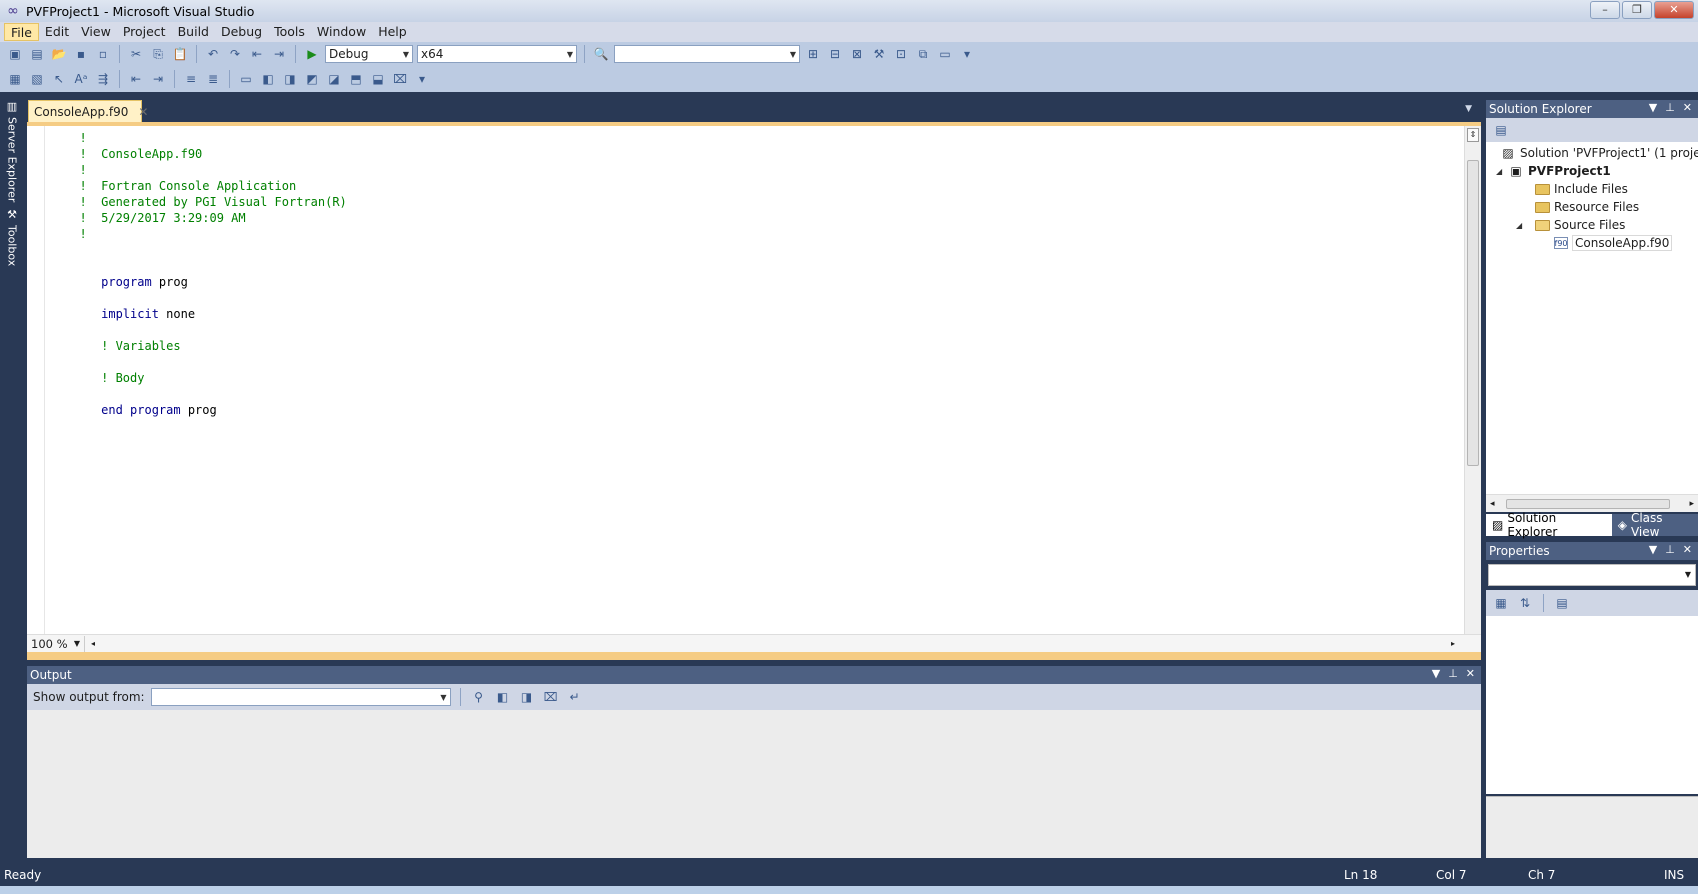 The height and width of the screenshot is (894, 1698). What do you see at coordinates (575, 697) in the screenshot?
I see `toggle-word-wrap-icon: ↵` at bounding box center [575, 697].